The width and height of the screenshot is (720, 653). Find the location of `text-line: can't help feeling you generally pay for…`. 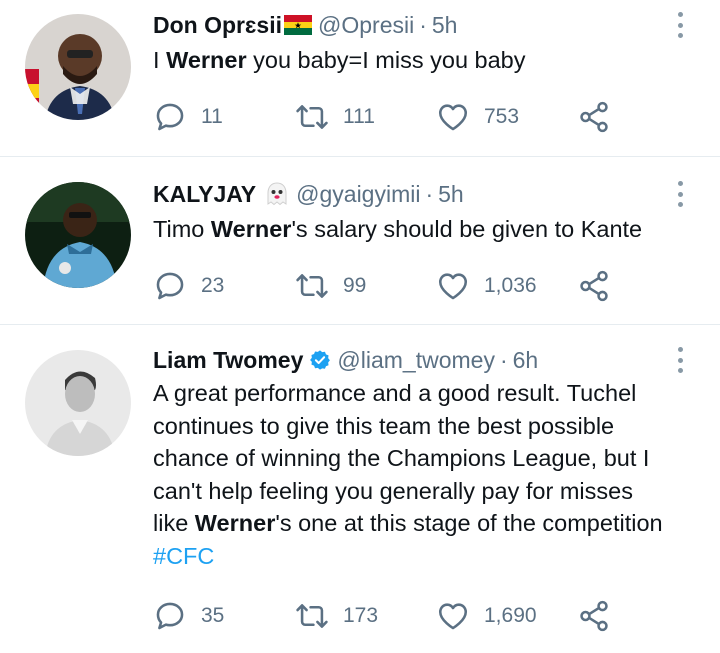

text-line: can't help feeling you generally pay for… is located at coordinates (393, 490).